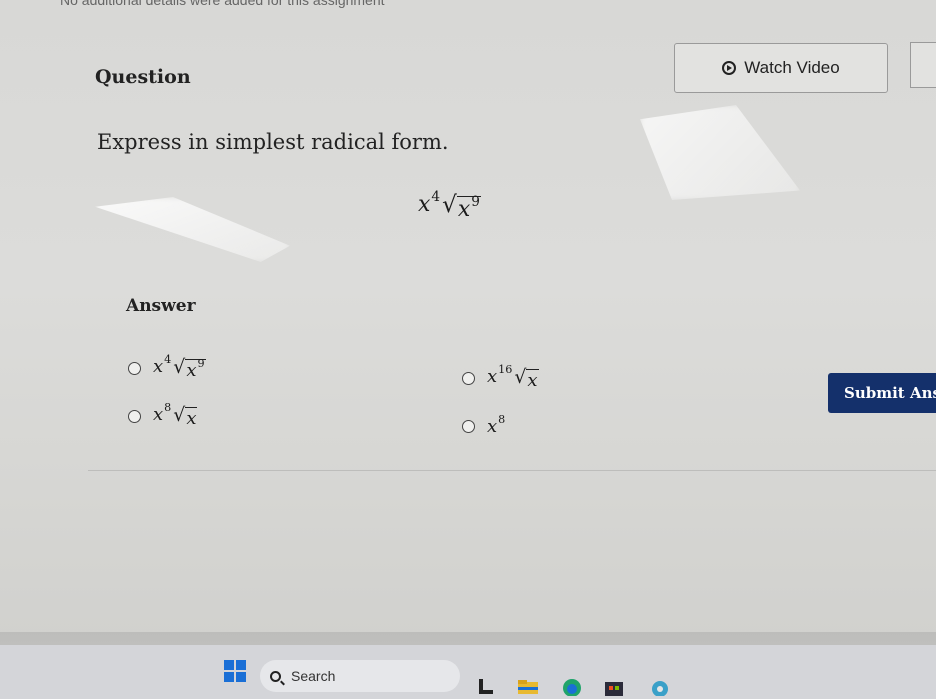 The image size is (936, 699). Describe the element at coordinates (660, 686) in the screenshot. I see `app-icon` at that location.